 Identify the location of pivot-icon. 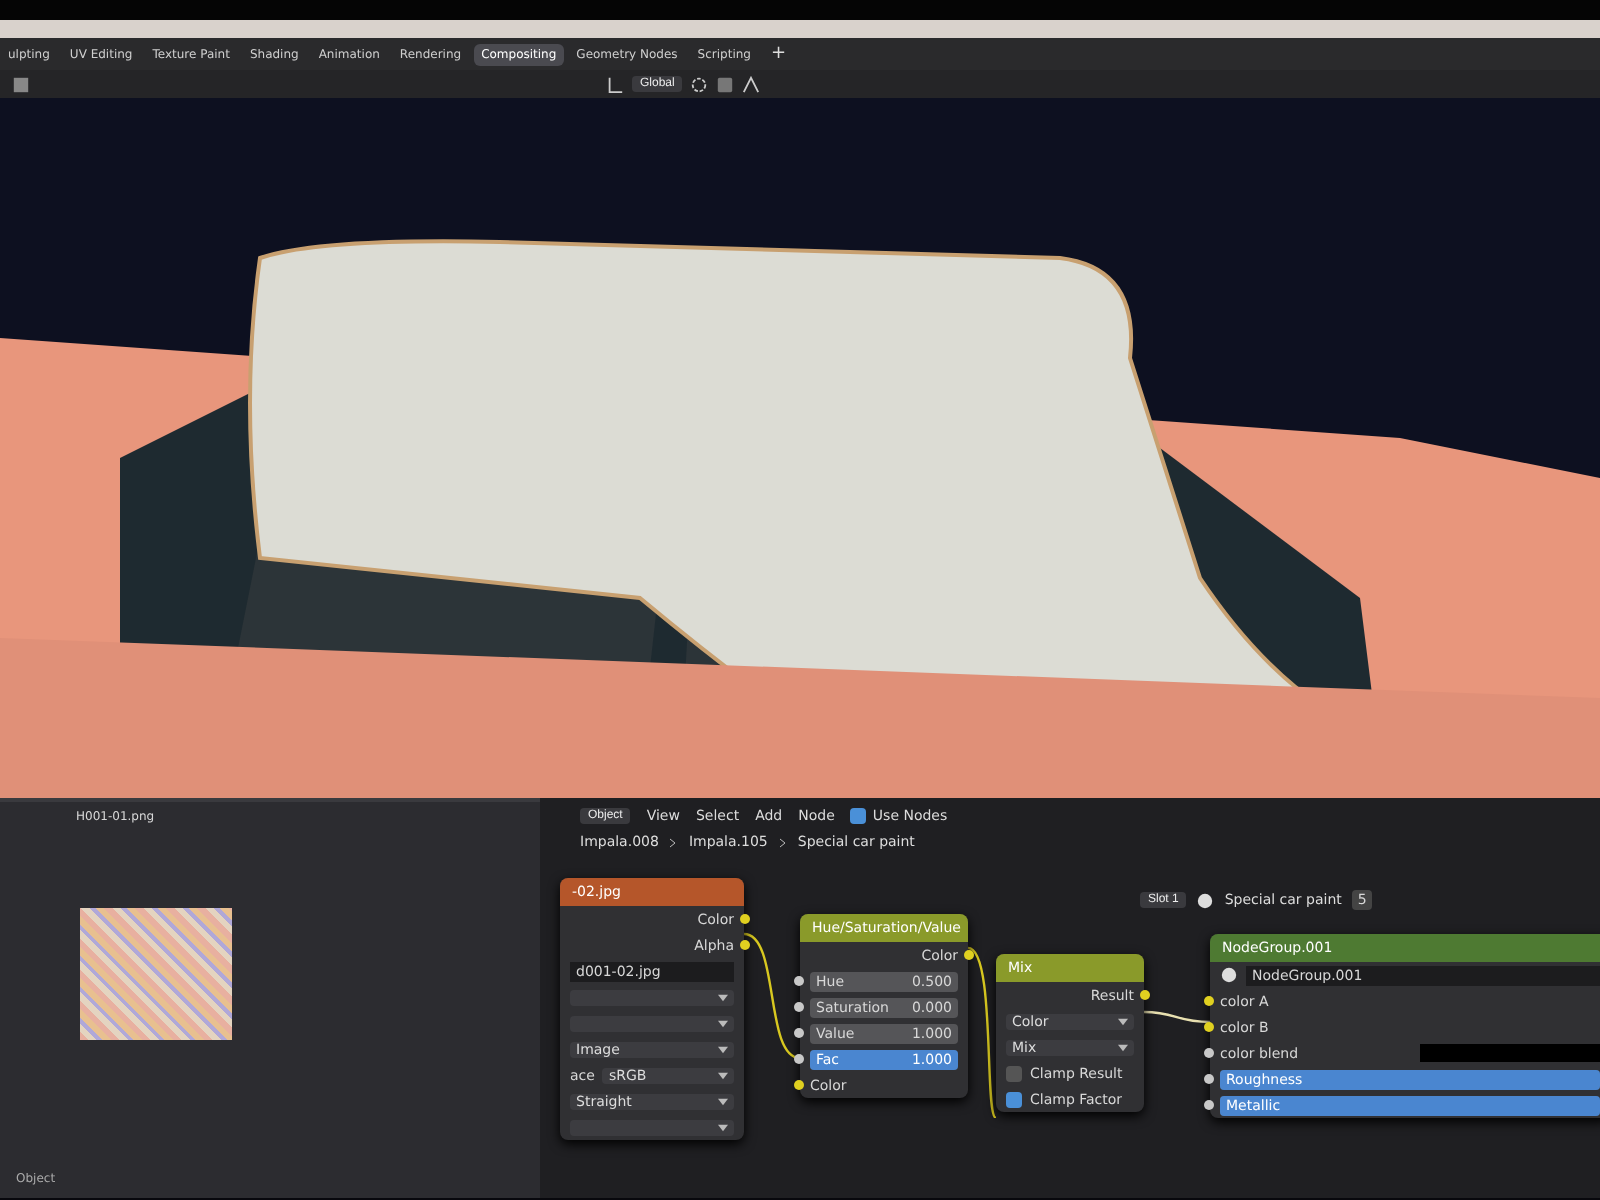
(699, 84).